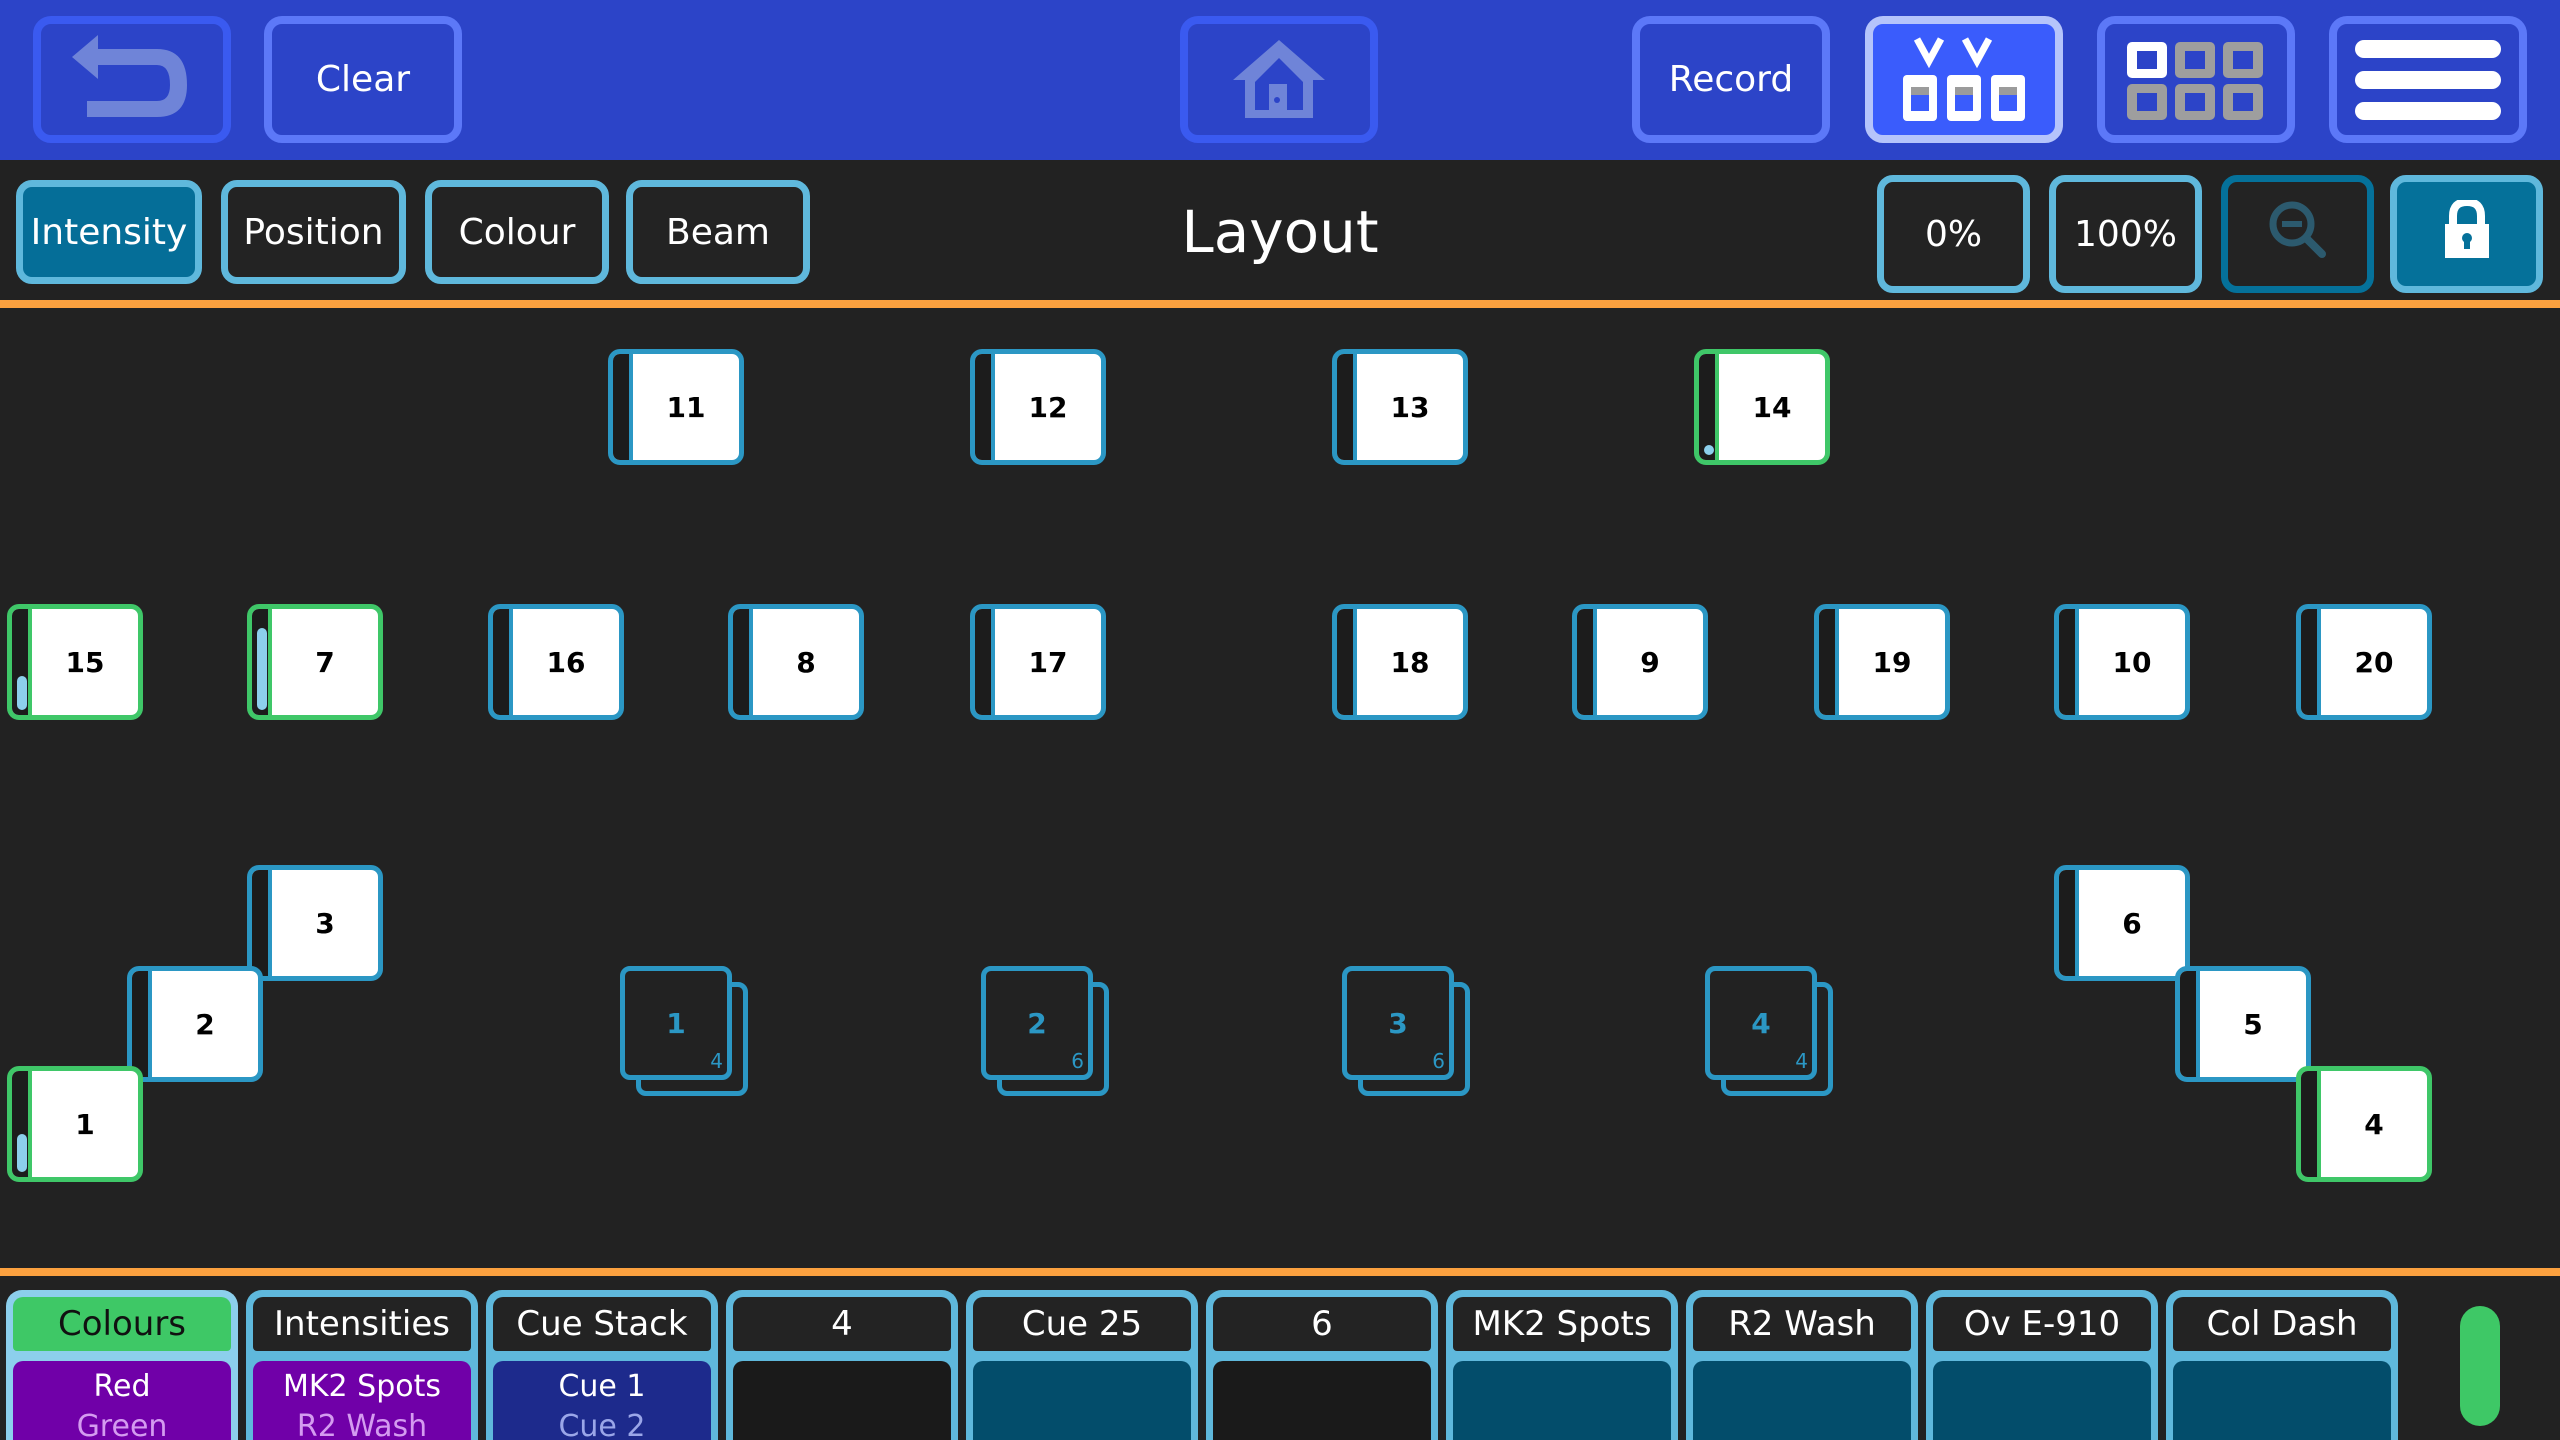 This screenshot has height=1440, width=2560. I want to click on home-button, so click(1279, 79).